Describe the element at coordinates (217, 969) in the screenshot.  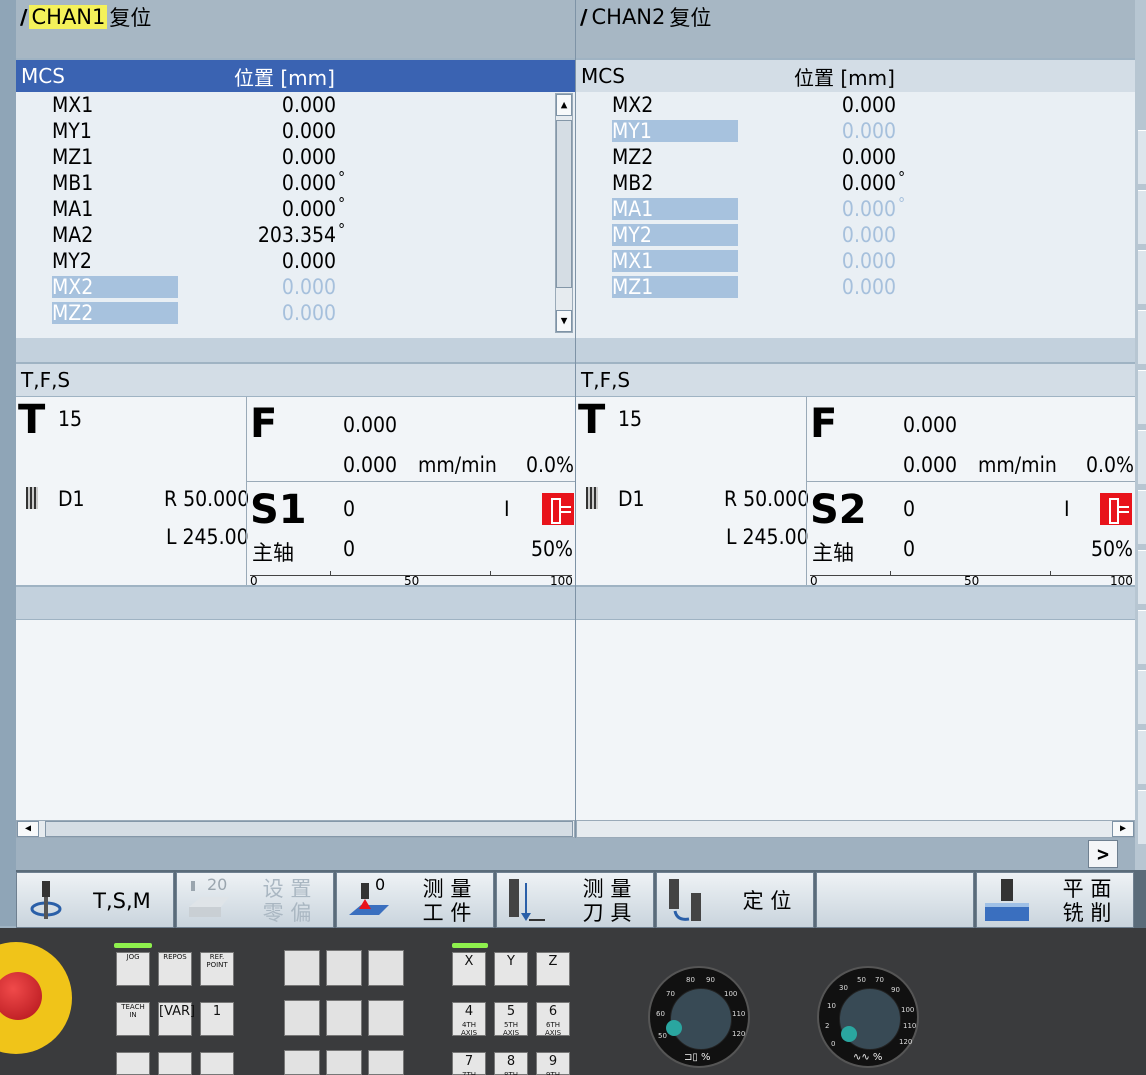
I see `mode-key: REF. POINT` at that location.